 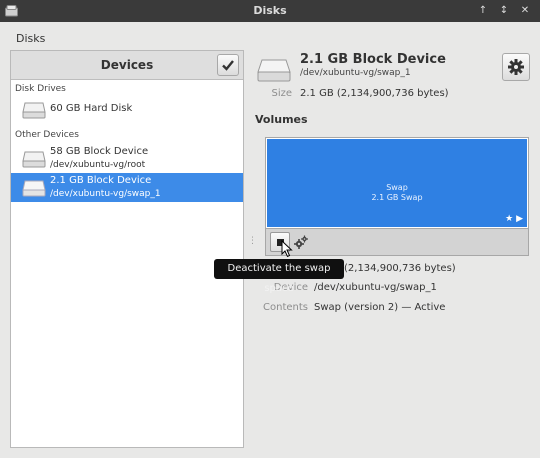 What do you see at coordinates (504, 11) in the screenshot?
I see `restore-icon: ↕` at bounding box center [504, 11].